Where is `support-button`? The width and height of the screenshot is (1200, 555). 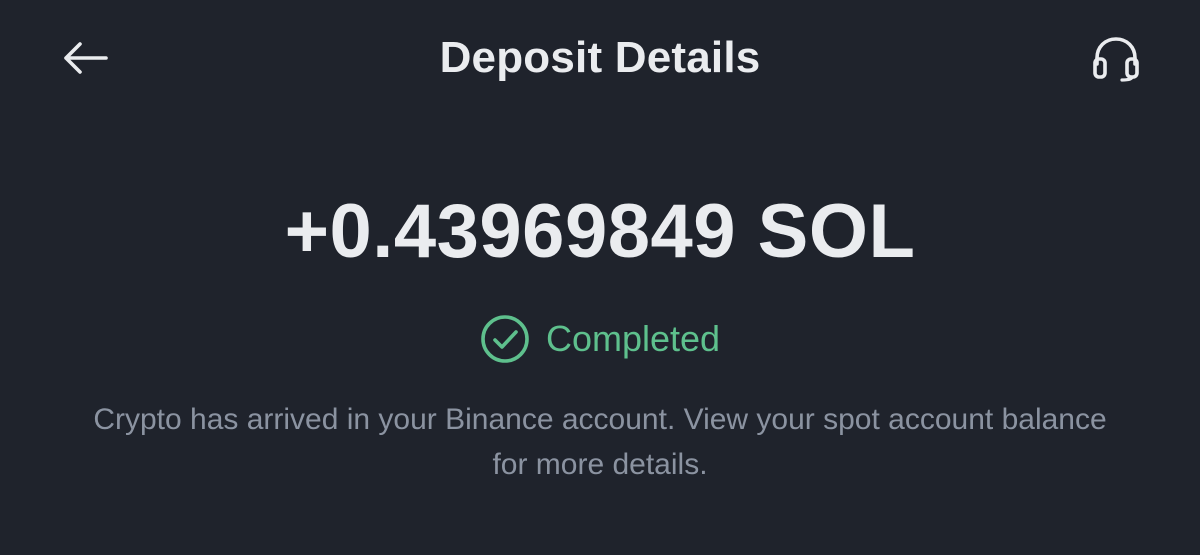
support-button is located at coordinates (1116, 59).